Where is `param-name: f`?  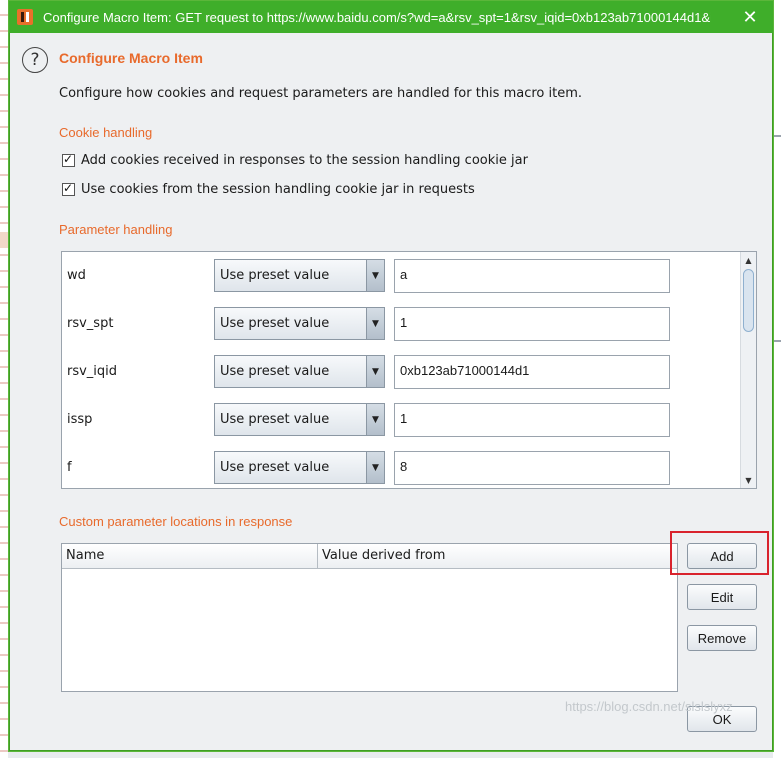
param-name: f is located at coordinates (69, 467).